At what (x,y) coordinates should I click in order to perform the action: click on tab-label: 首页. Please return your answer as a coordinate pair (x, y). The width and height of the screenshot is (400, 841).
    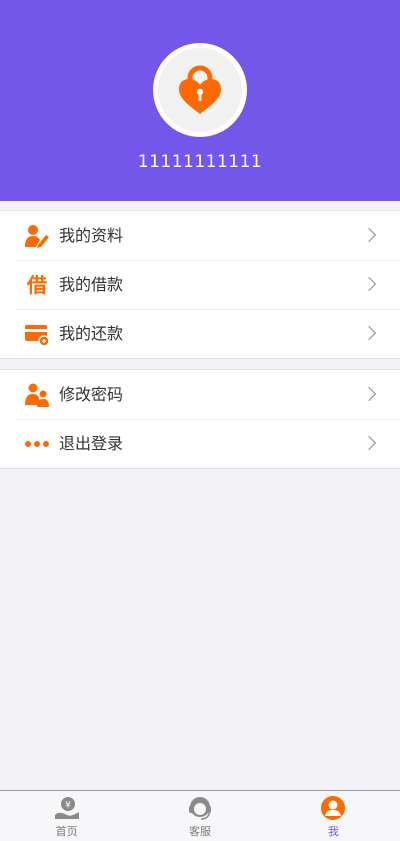
    Looking at the image, I should click on (66, 831).